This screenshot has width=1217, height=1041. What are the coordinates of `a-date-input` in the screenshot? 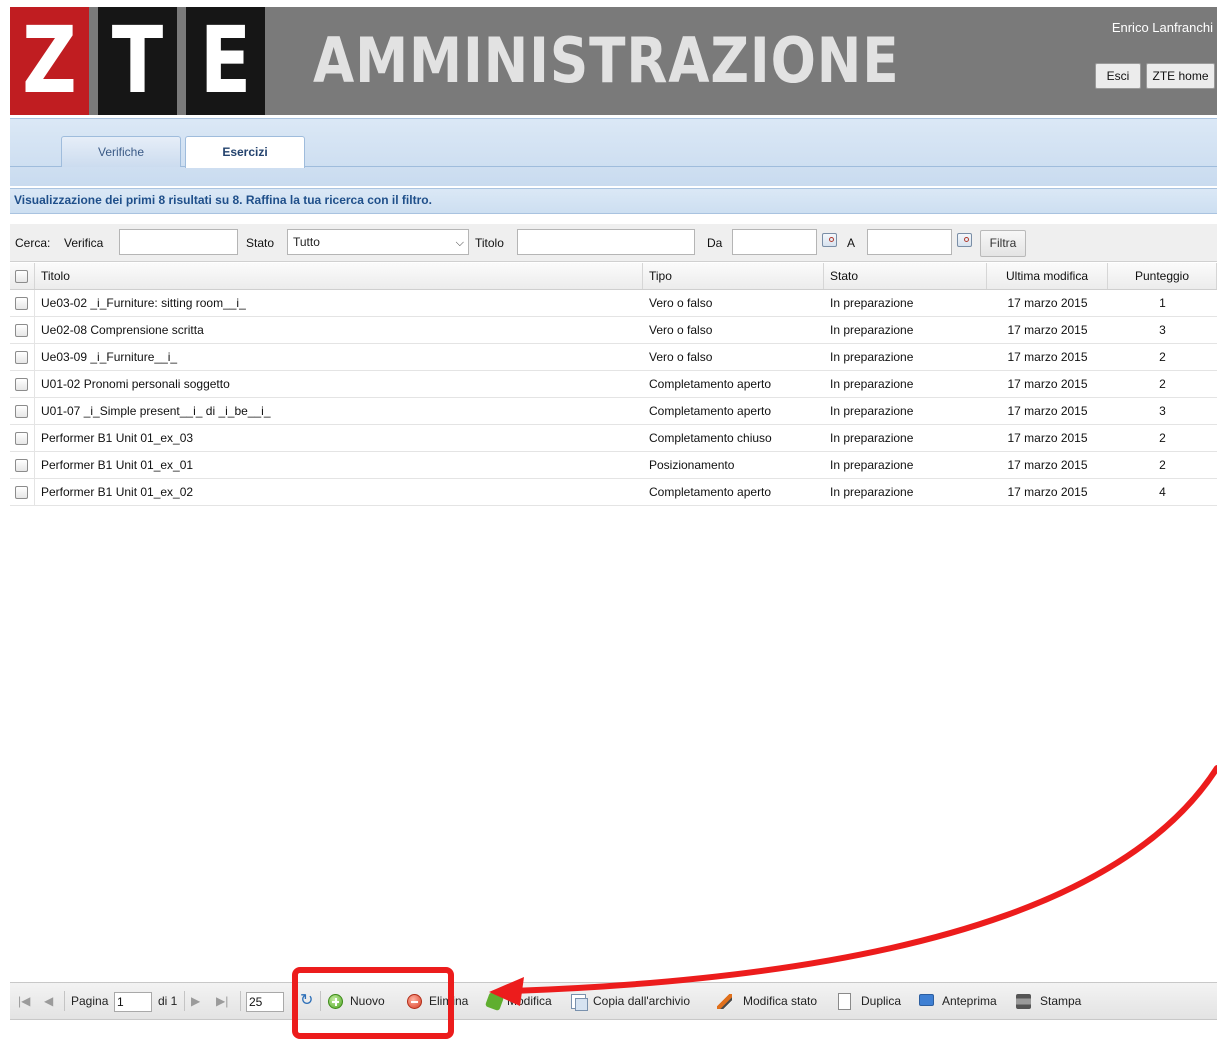 It's located at (909, 242).